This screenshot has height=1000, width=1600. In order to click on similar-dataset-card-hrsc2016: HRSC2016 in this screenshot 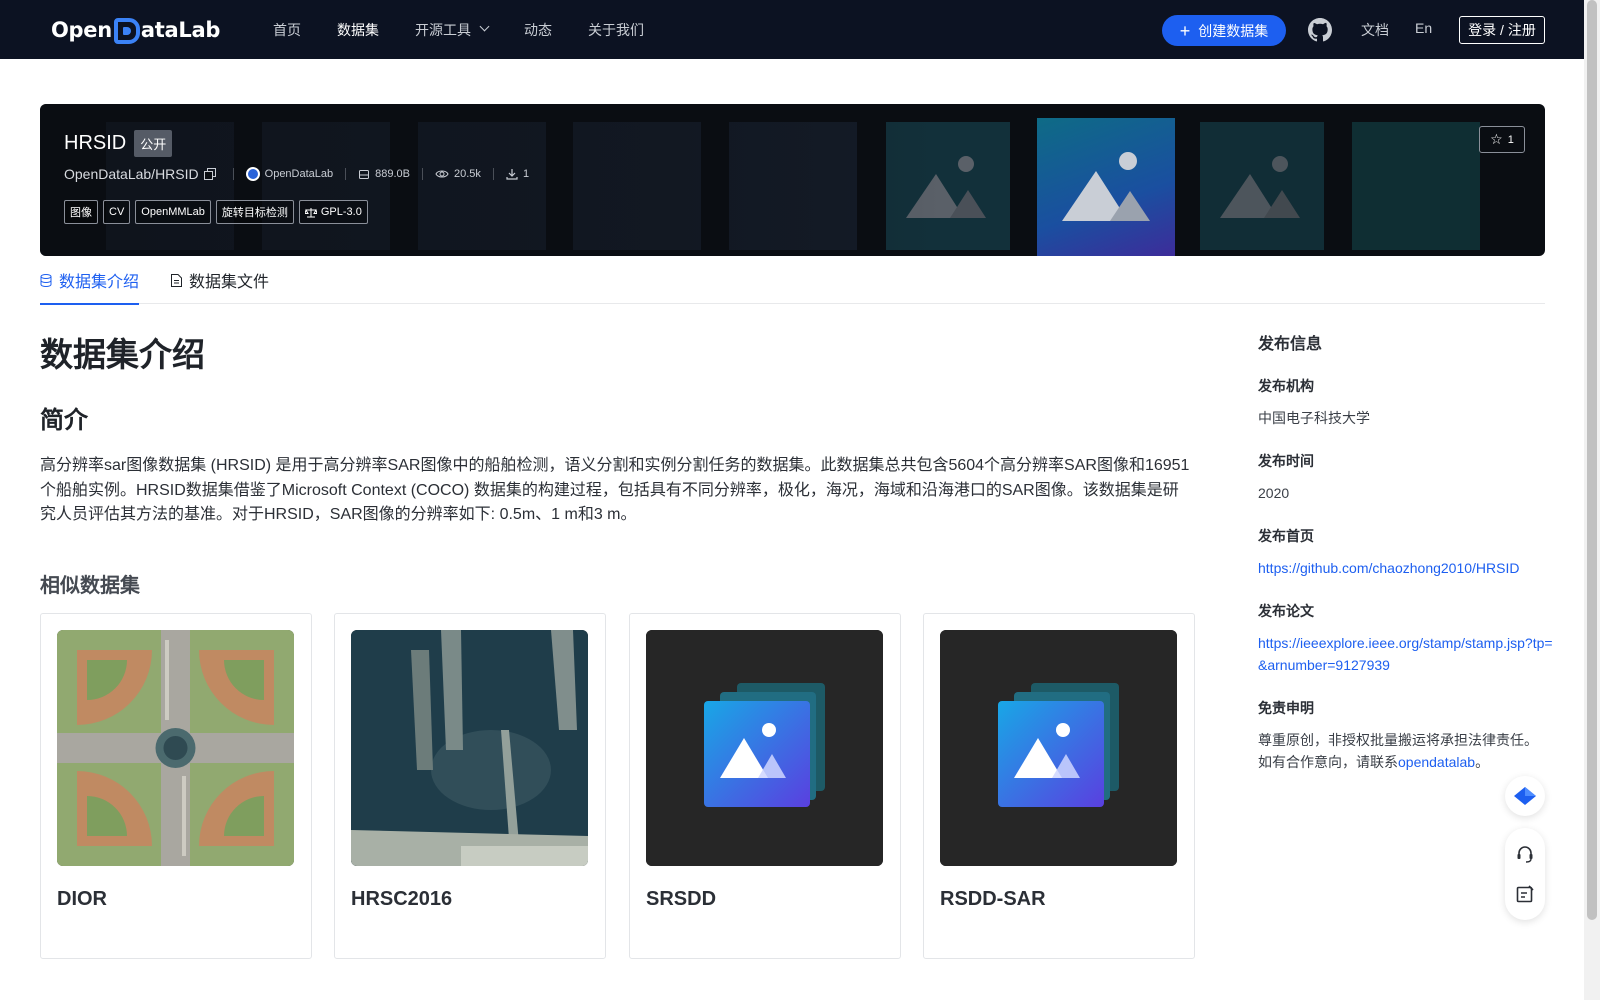, I will do `click(470, 786)`.